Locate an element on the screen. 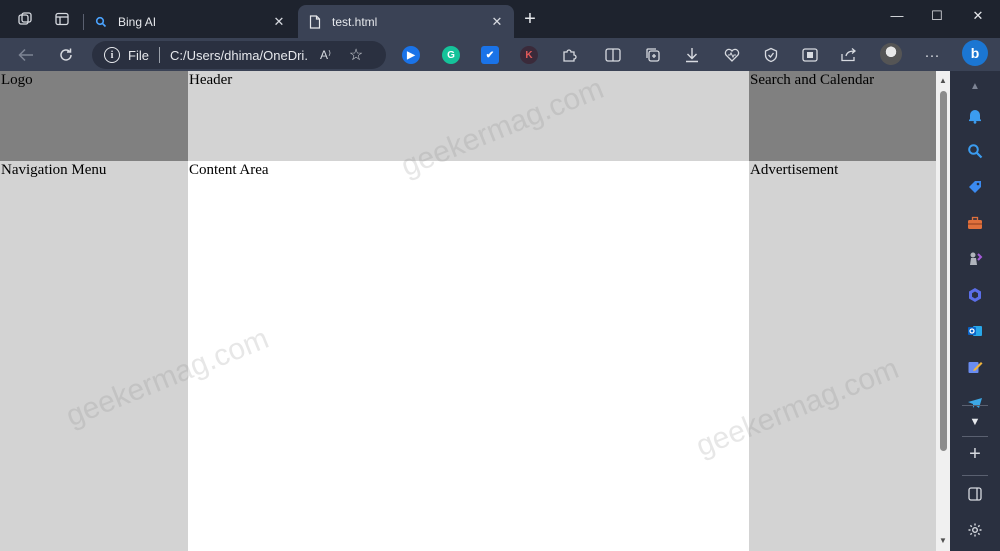 The image size is (1000, 551). address-divider is located at coordinates (159, 55).